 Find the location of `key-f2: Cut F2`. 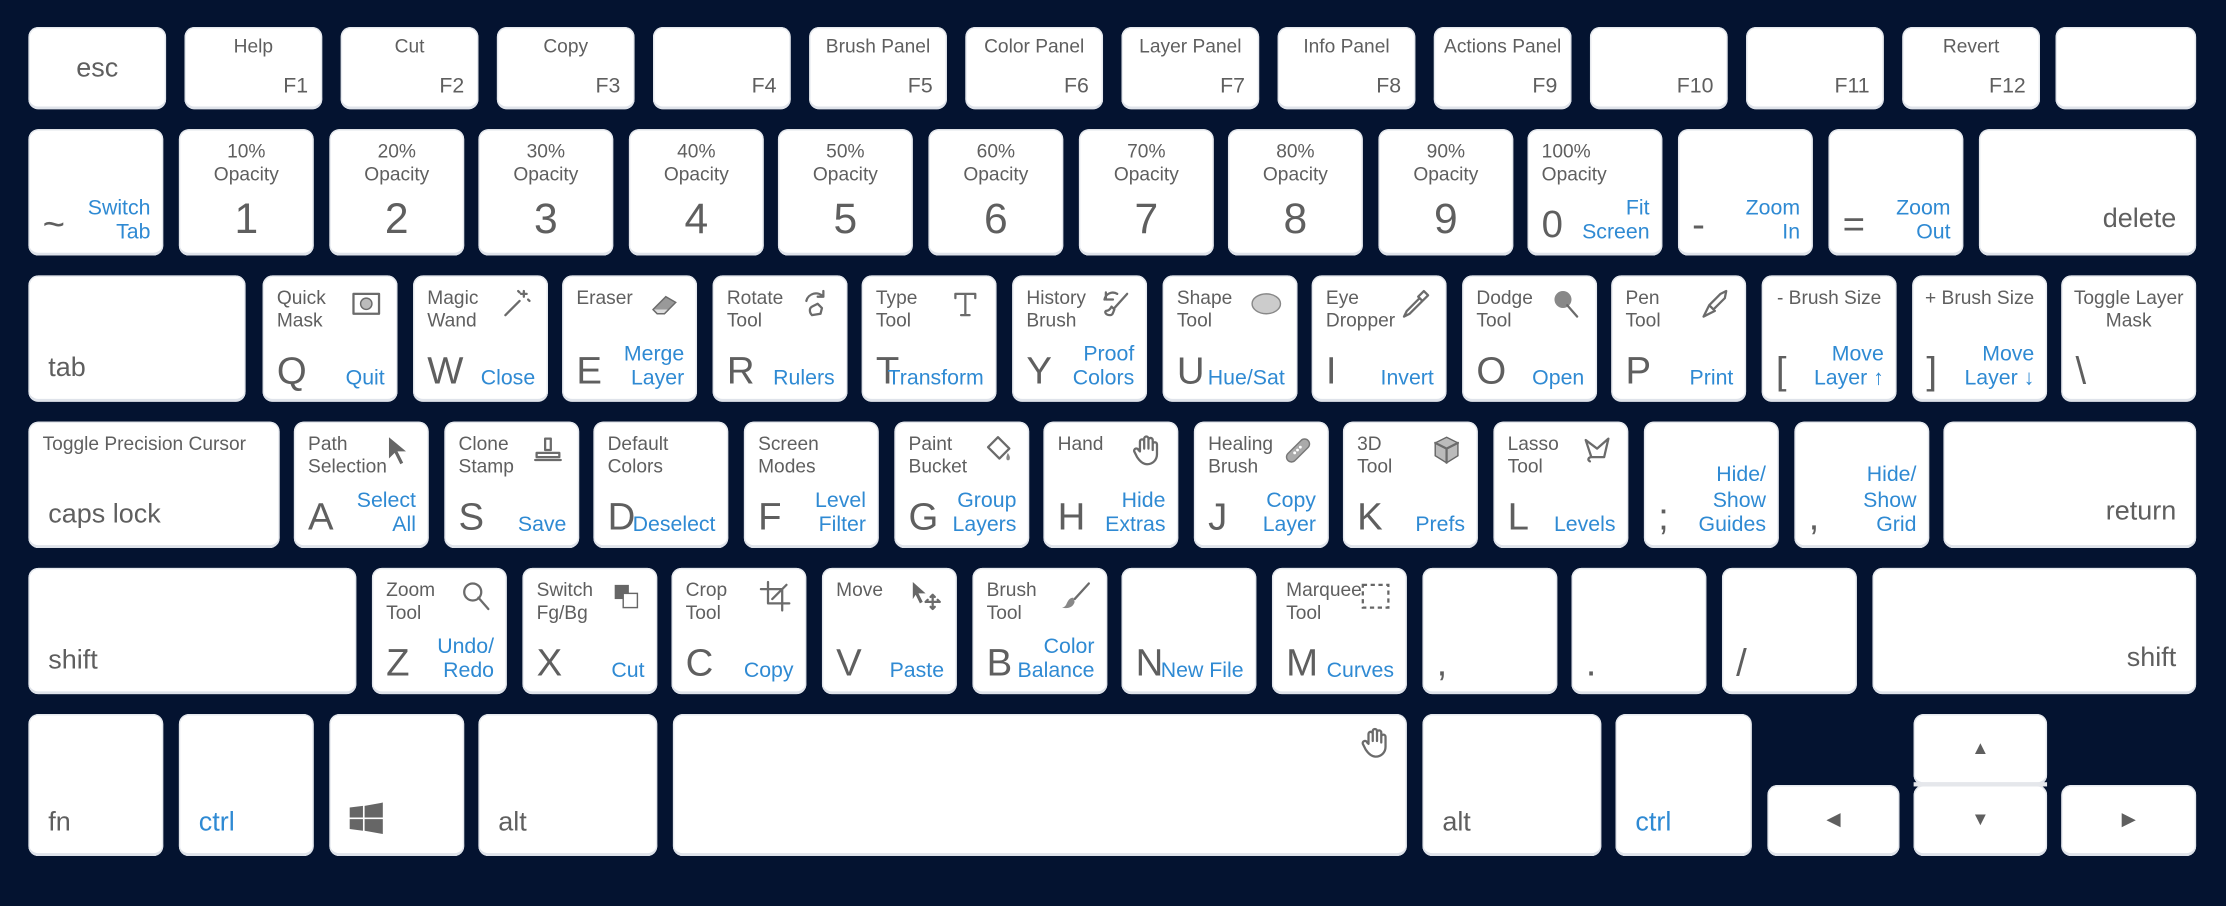

key-f2: Cut F2 is located at coordinates (409, 68).